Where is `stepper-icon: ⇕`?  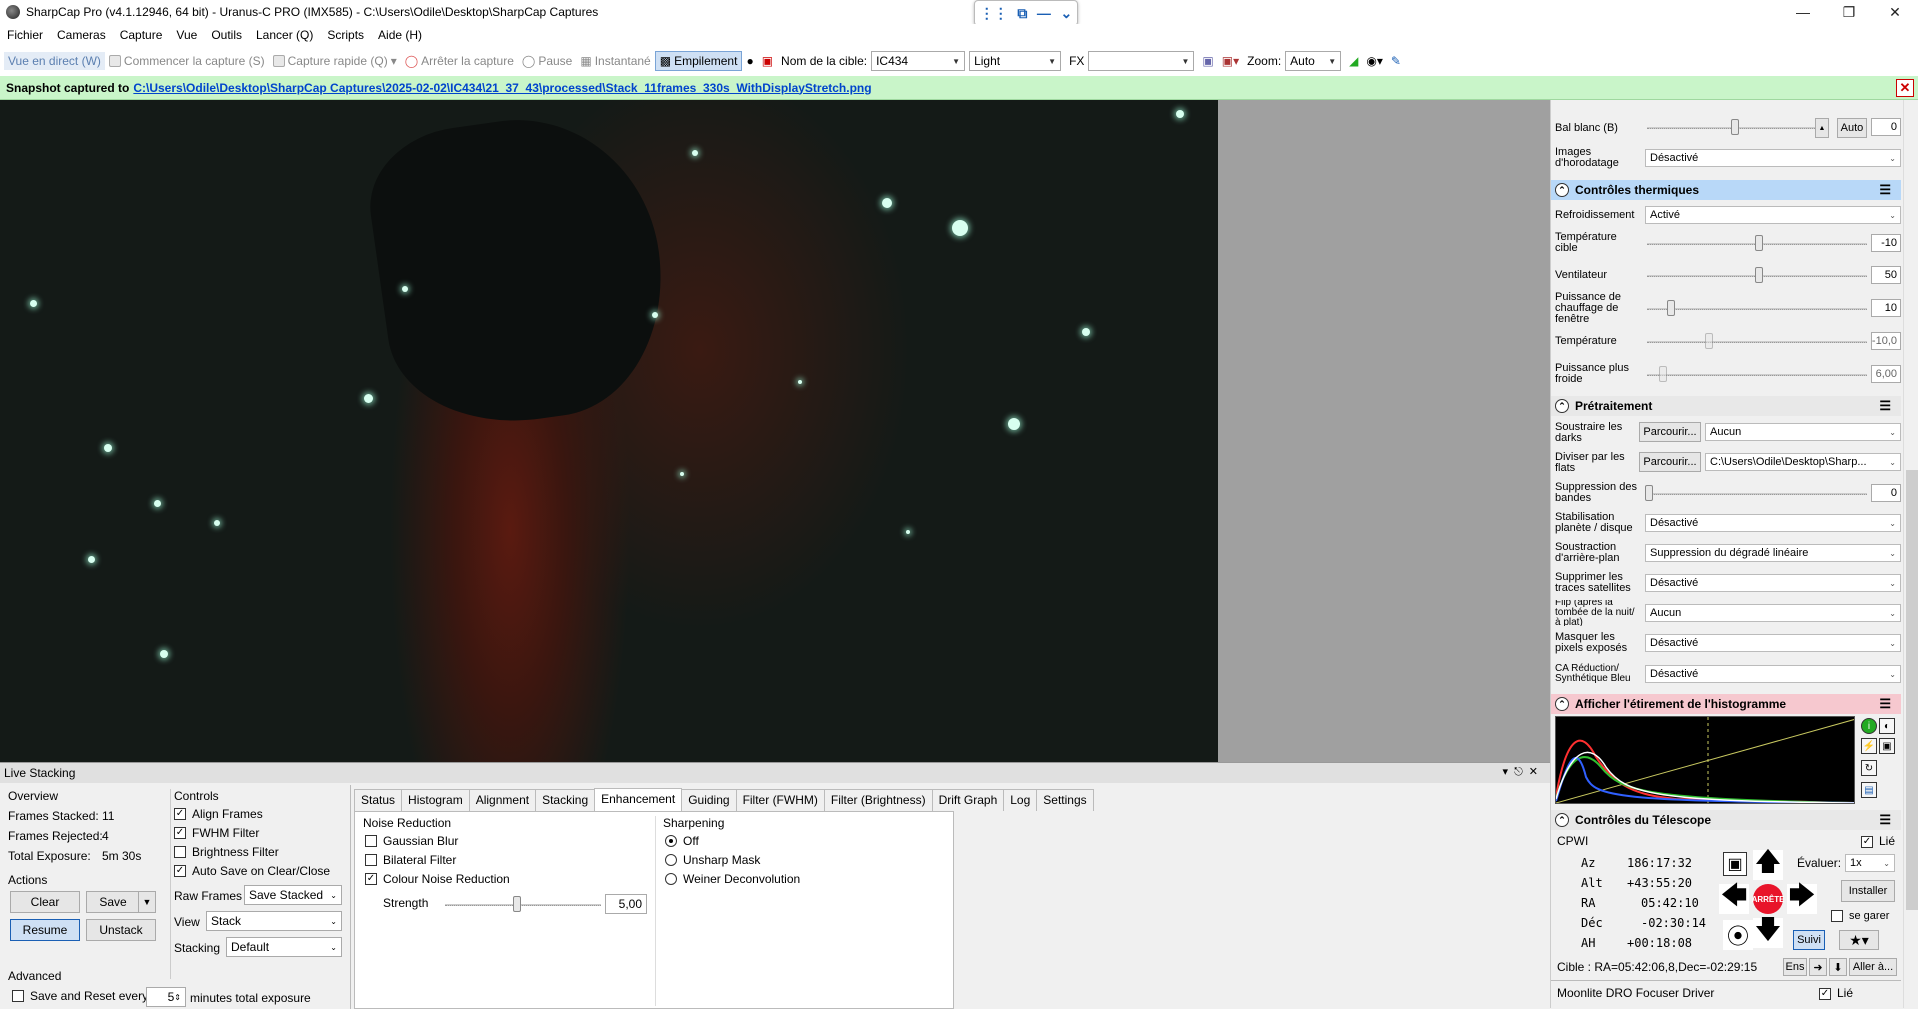 stepper-icon: ⇕ is located at coordinates (177, 997).